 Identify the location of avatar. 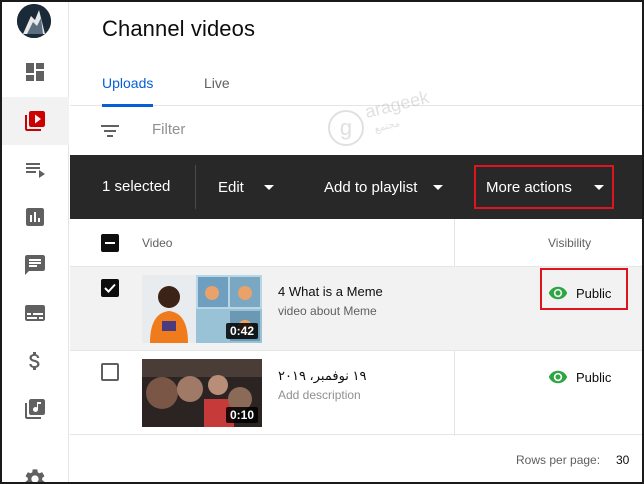
(34, 21).